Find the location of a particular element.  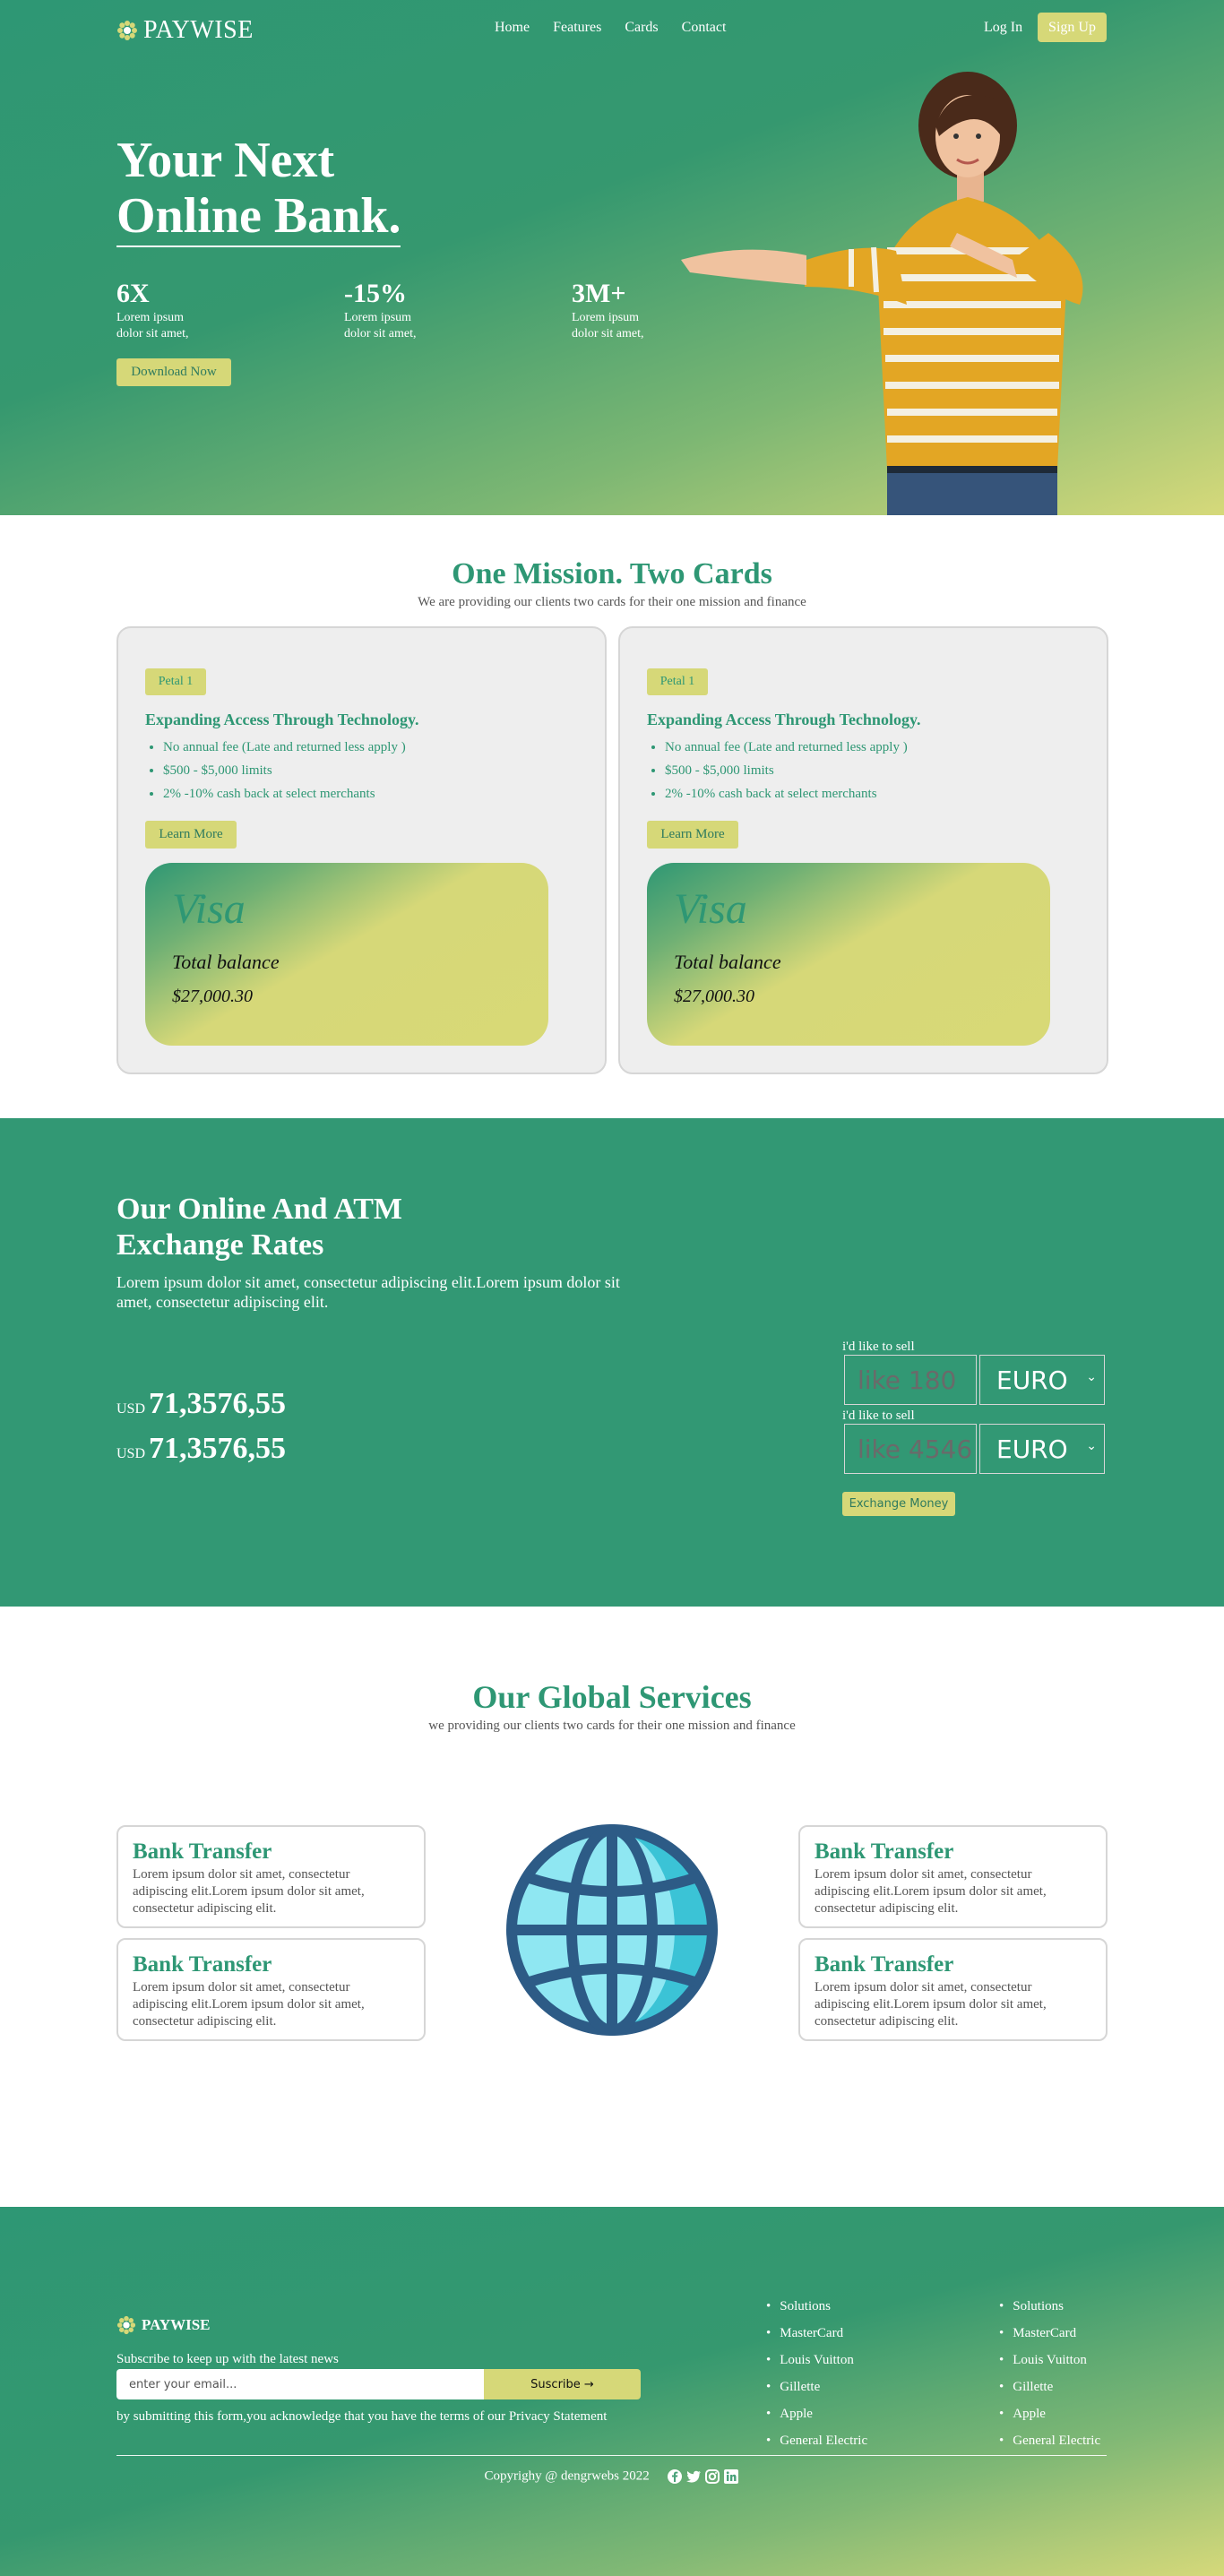

linkedin-icon is located at coordinates (731, 2477).